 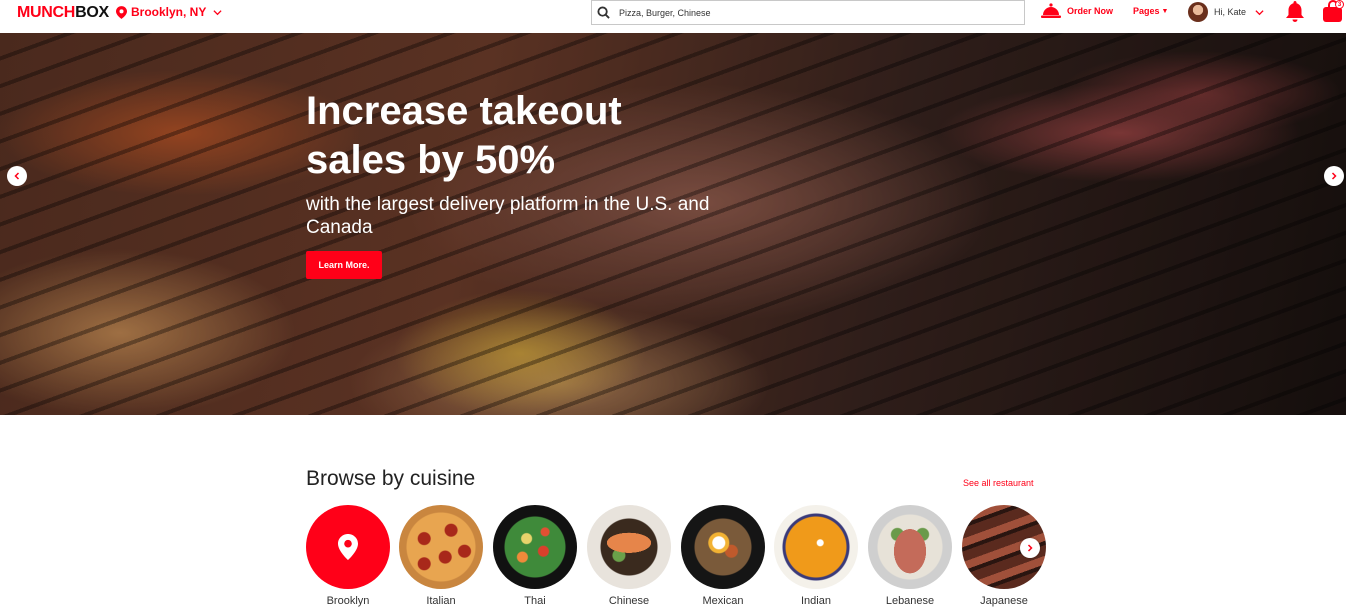 I want to click on logo-box: BOX, so click(x=92, y=12).